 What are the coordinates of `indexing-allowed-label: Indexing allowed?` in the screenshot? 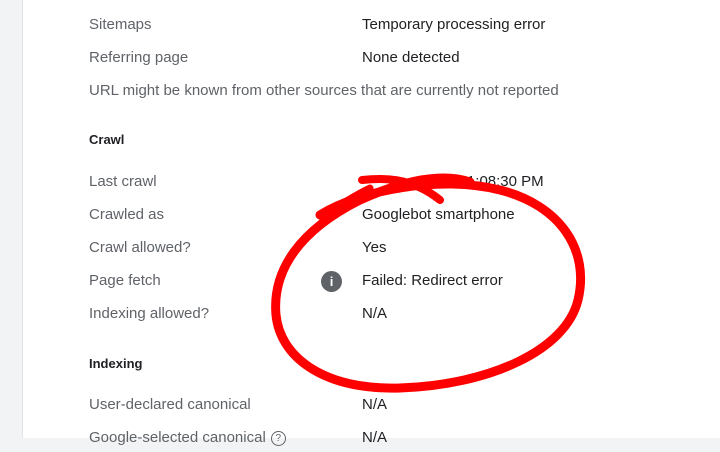 It's located at (149, 313).